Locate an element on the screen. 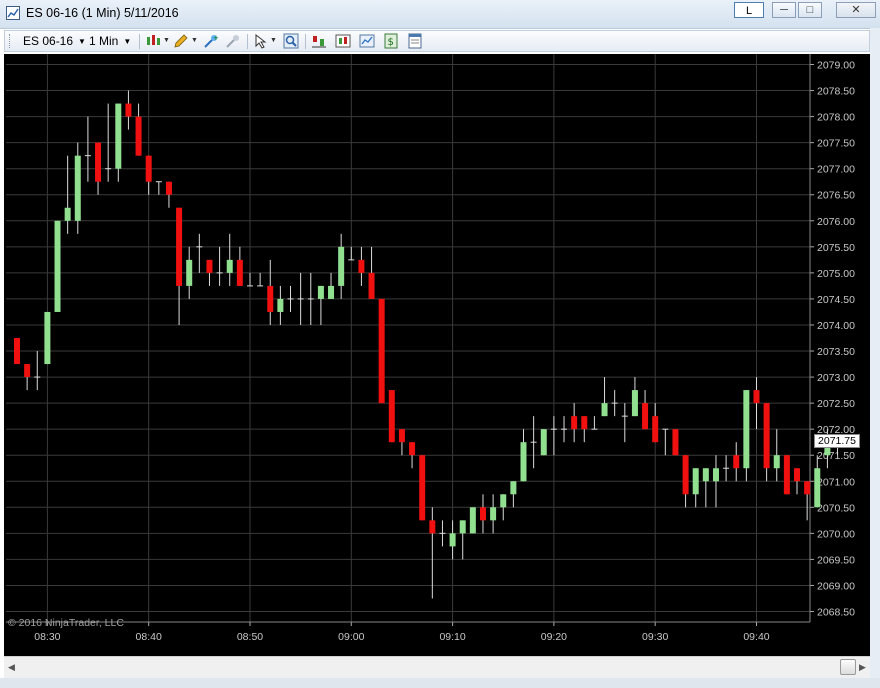  y-tick-label: 2078.00 is located at coordinates (836, 118).